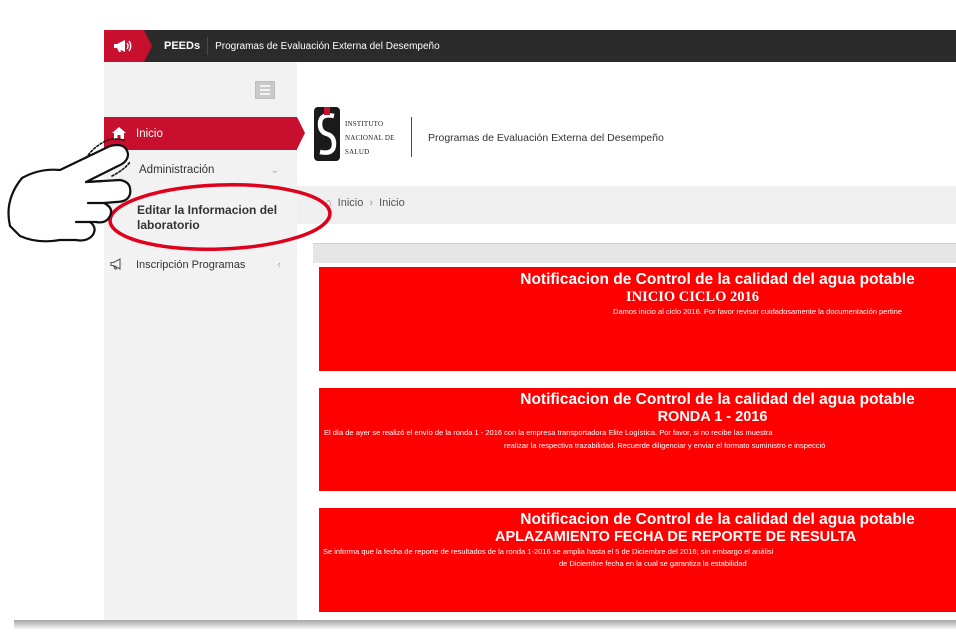  I want to click on sidebar-item-label: Inscripción Programas, so click(191, 265).